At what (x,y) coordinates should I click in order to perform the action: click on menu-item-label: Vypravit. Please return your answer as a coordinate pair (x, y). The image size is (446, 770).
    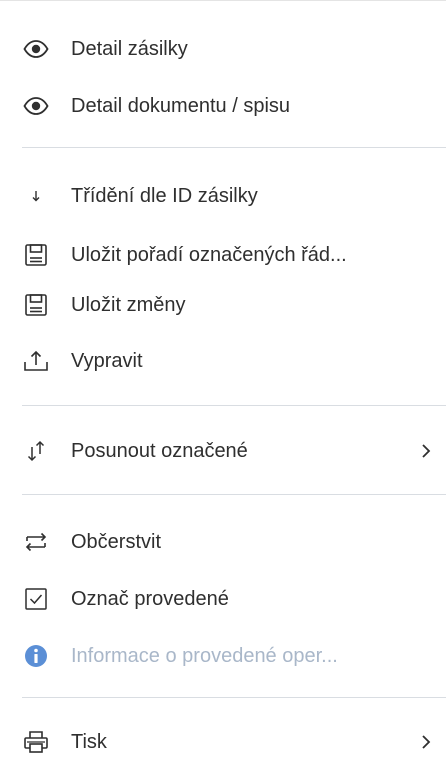
    Looking at the image, I should click on (107, 361).